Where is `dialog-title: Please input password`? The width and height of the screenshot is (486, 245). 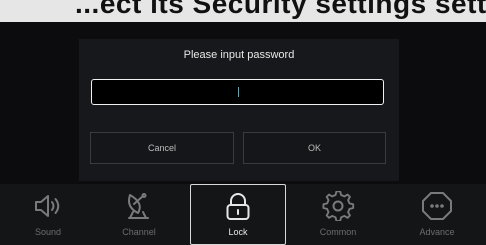 dialog-title: Please input password is located at coordinates (239, 55).